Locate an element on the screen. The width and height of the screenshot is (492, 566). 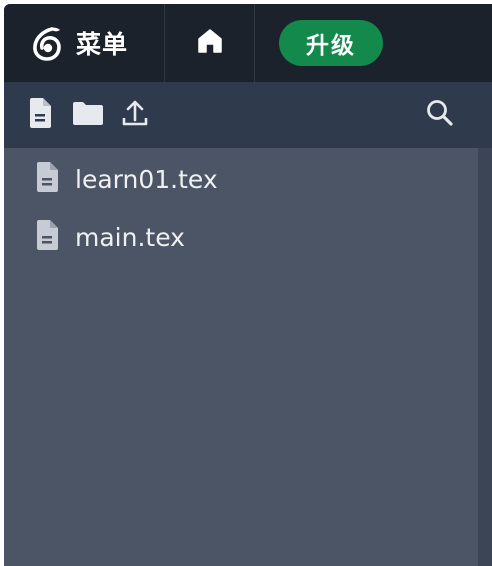
home-button is located at coordinates (210, 43).